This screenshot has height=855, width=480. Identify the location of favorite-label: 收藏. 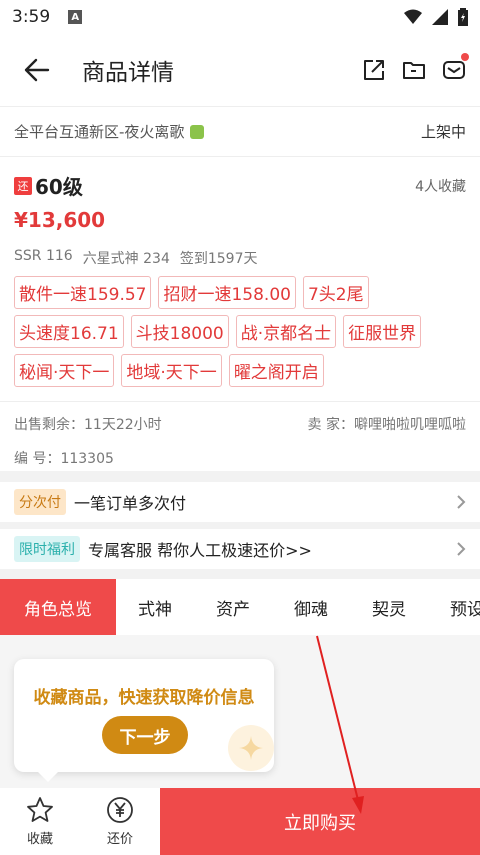
(39, 839).